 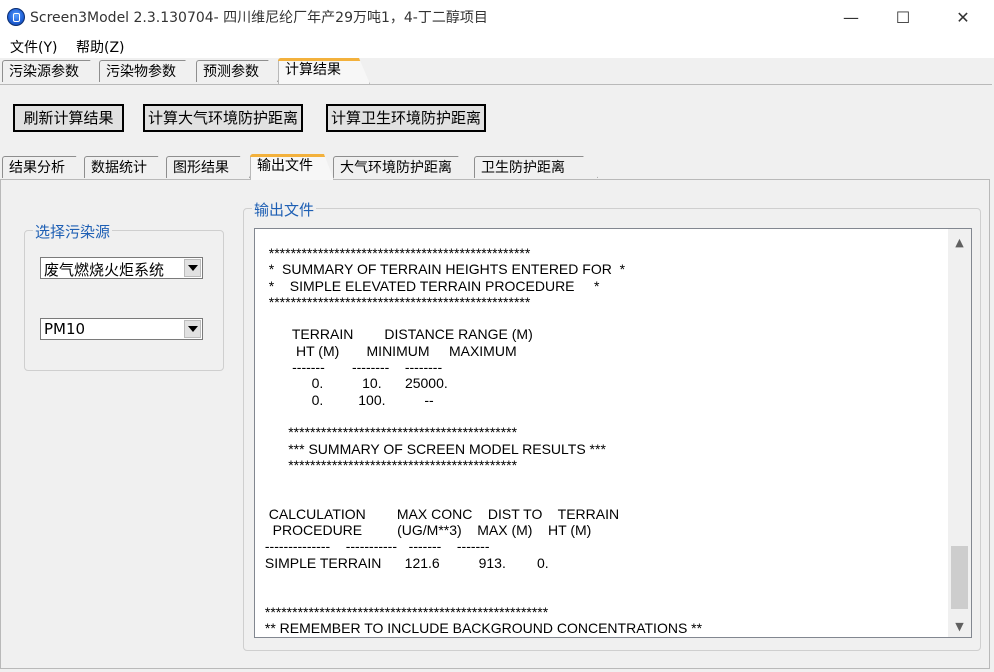 What do you see at coordinates (33, 47) in the screenshot?
I see `menu-file: 文件(Y)` at bounding box center [33, 47].